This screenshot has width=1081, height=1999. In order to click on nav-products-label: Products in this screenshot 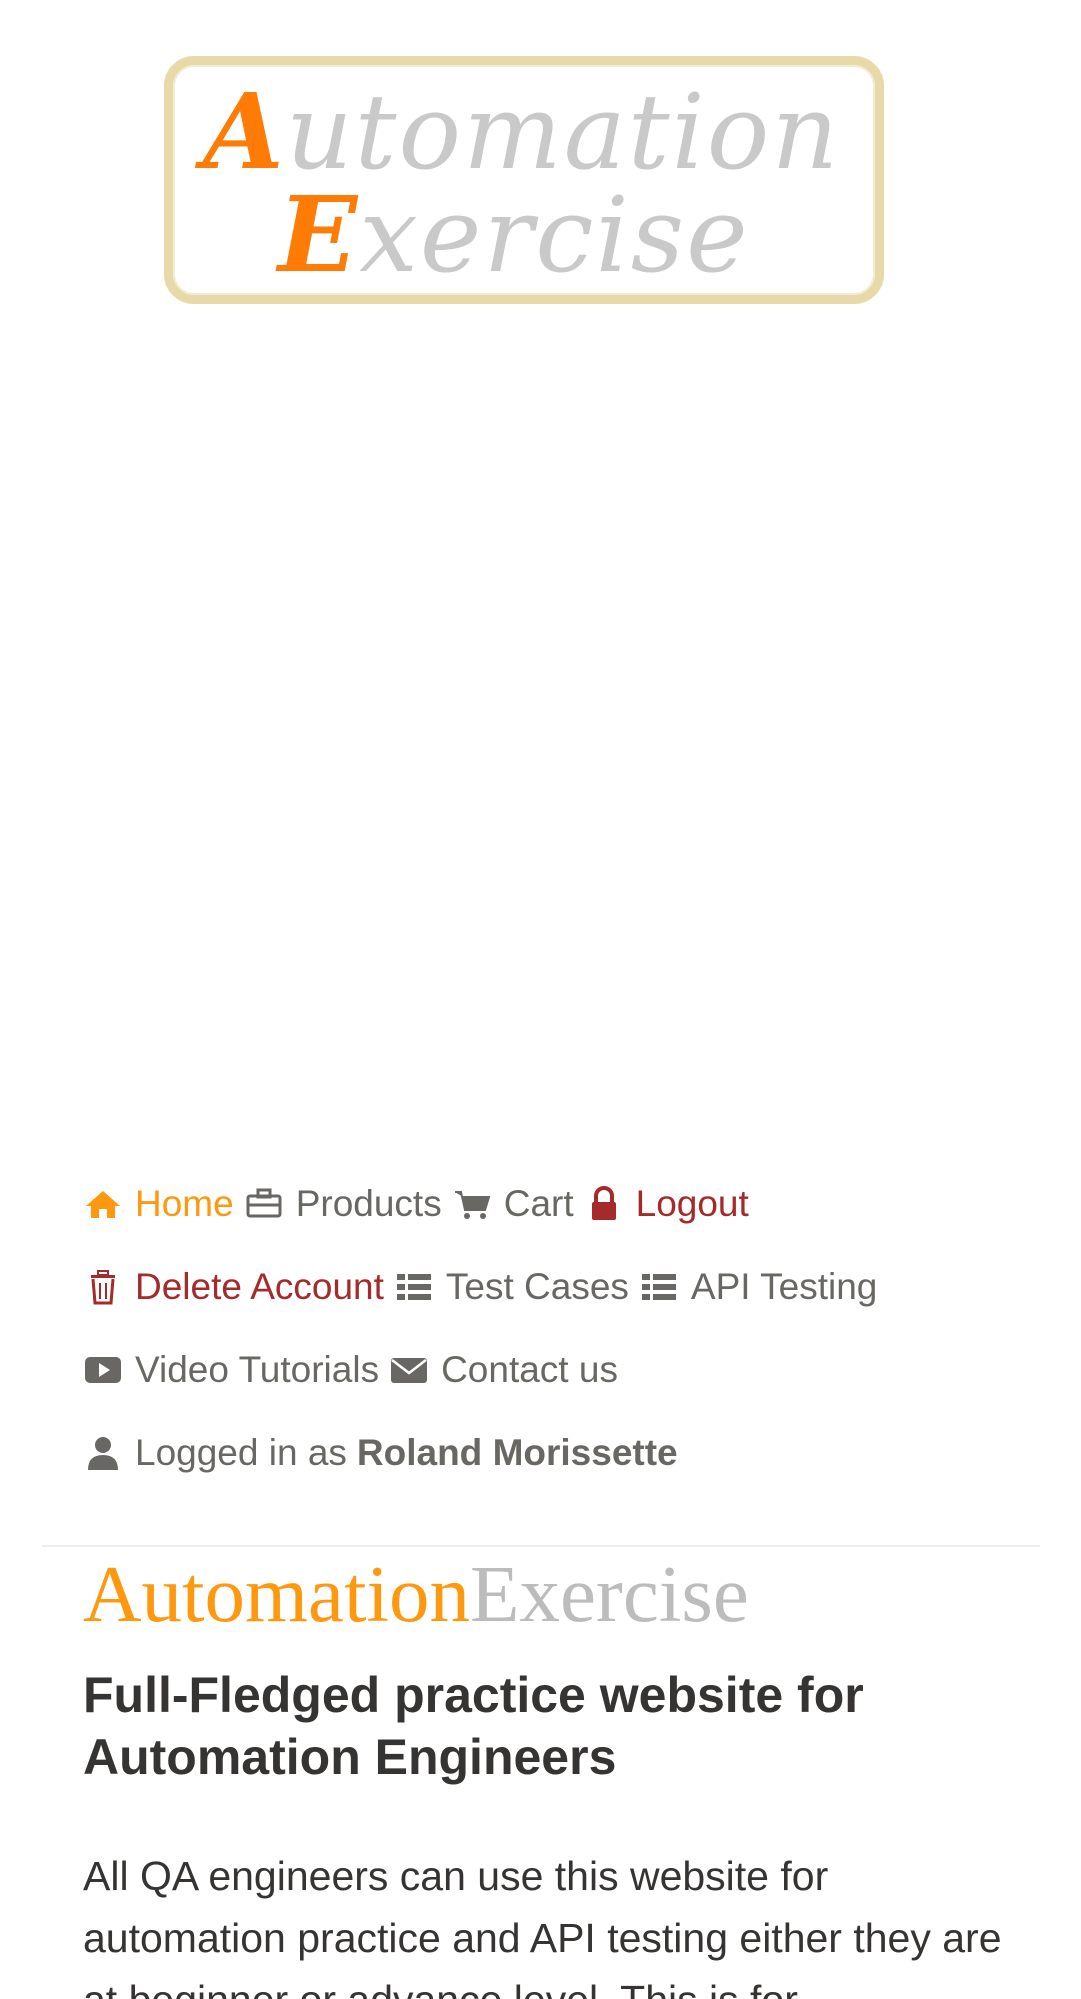, I will do `click(368, 1203)`.